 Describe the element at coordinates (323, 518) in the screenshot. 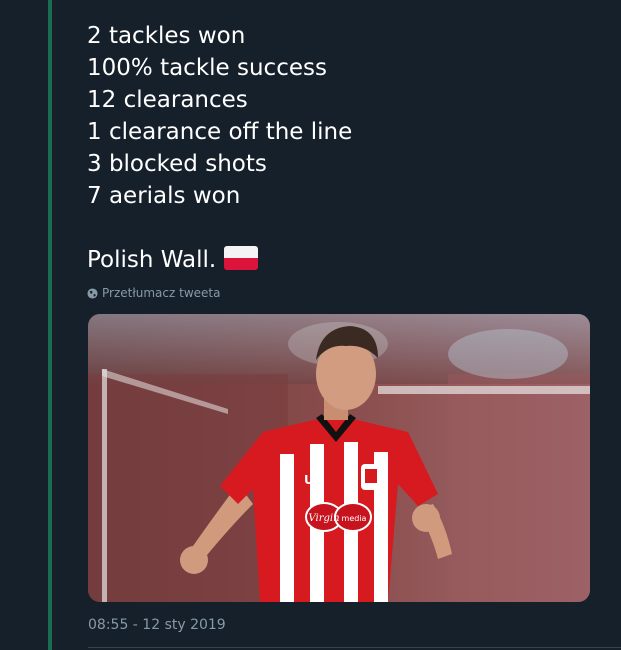

I see `svg-text: Virgin` at that location.